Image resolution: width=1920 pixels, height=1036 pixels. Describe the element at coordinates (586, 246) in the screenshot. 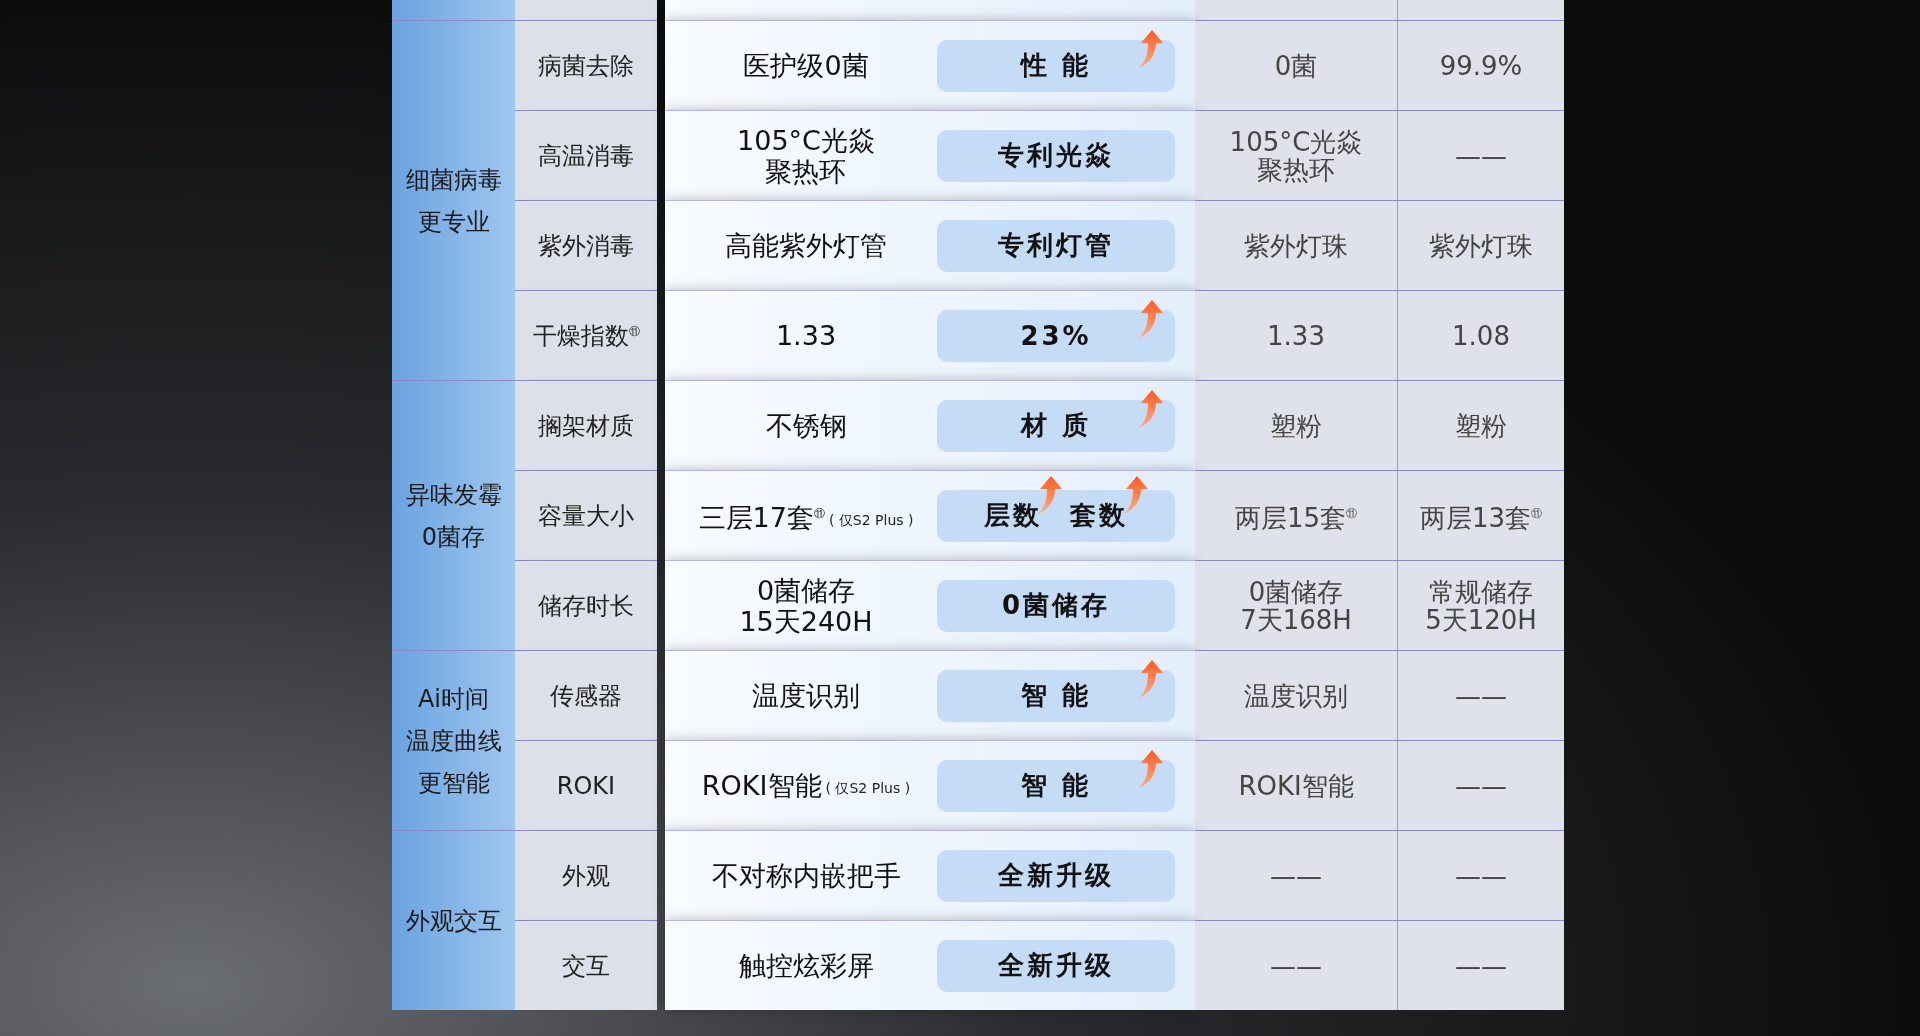

I see `feature-label: 紫外消毒` at that location.